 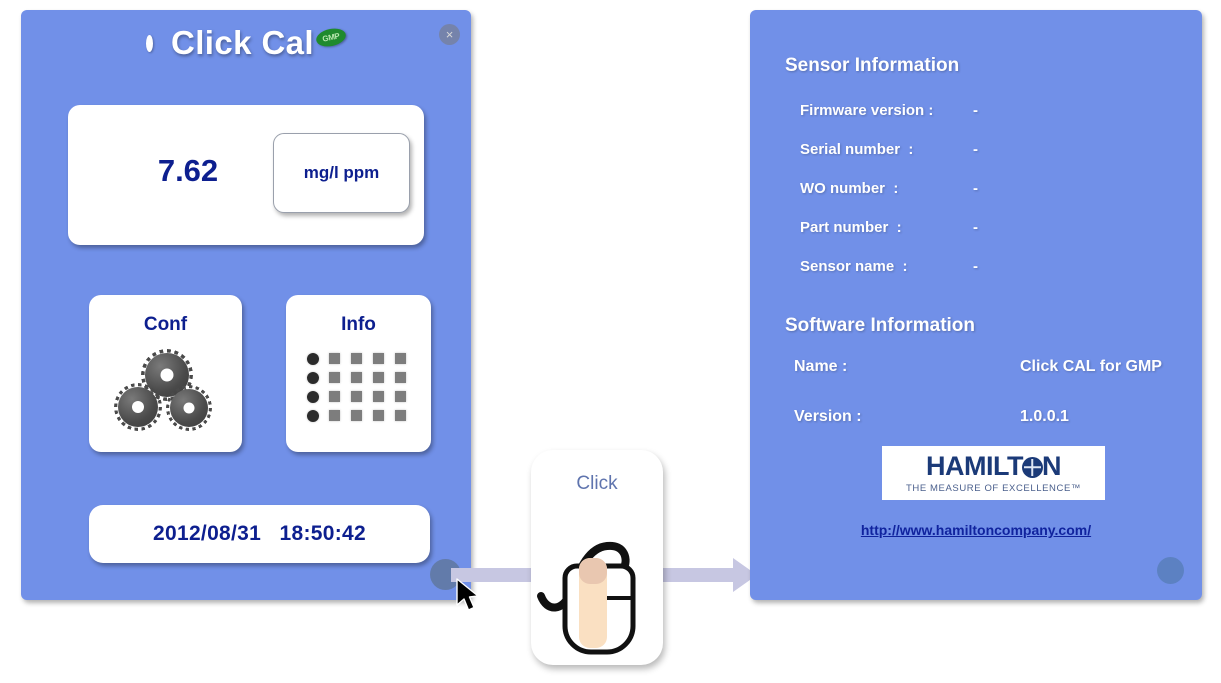 What do you see at coordinates (358, 324) in the screenshot?
I see `info-button-label: Info` at bounding box center [358, 324].